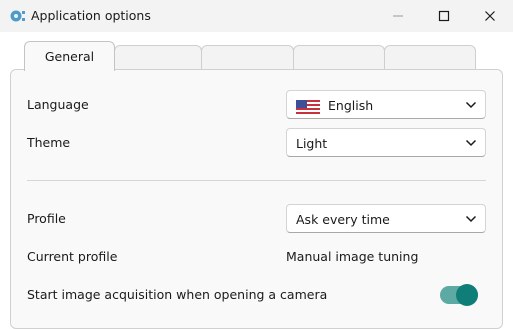 The image size is (513, 329). I want to click on minimize-button, so click(398, 16).